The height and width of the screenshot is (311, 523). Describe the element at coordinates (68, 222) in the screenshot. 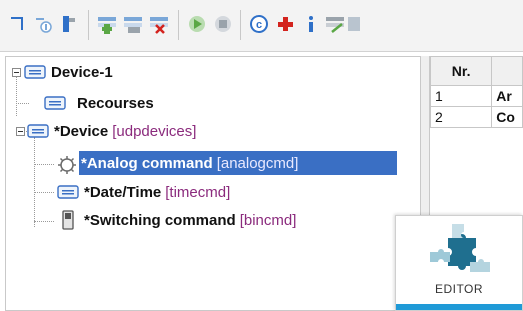

I see `switch-icon` at that location.